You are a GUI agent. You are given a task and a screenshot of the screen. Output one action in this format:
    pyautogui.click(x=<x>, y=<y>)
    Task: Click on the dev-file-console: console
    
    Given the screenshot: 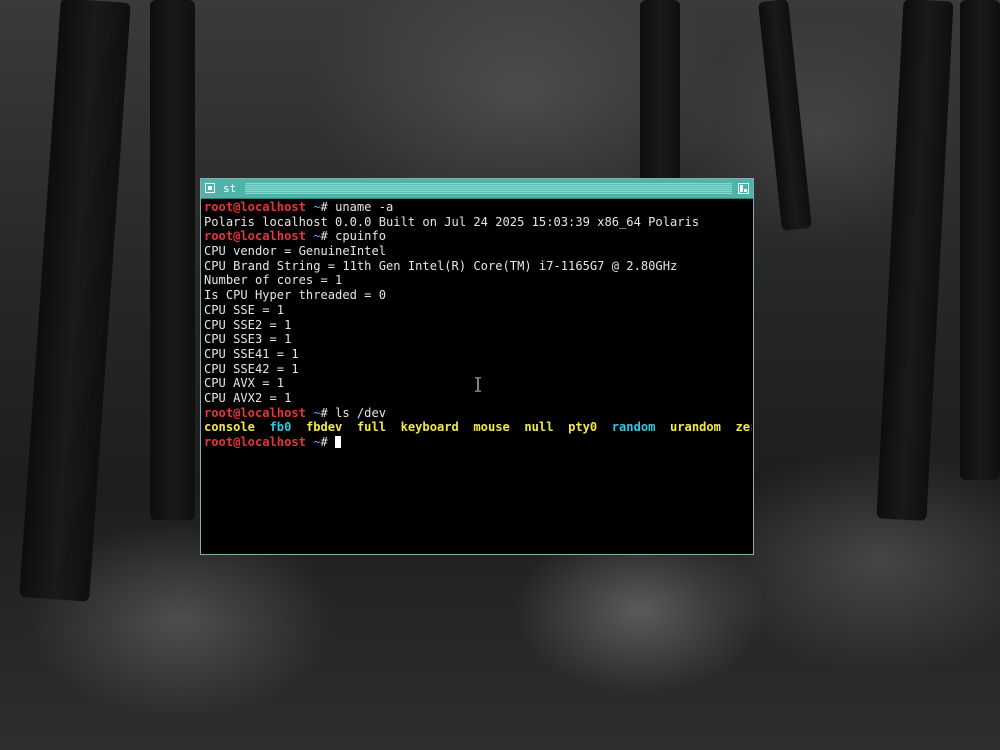 What is the action you would take?
    pyautogui.click(x=229, y=427)
    